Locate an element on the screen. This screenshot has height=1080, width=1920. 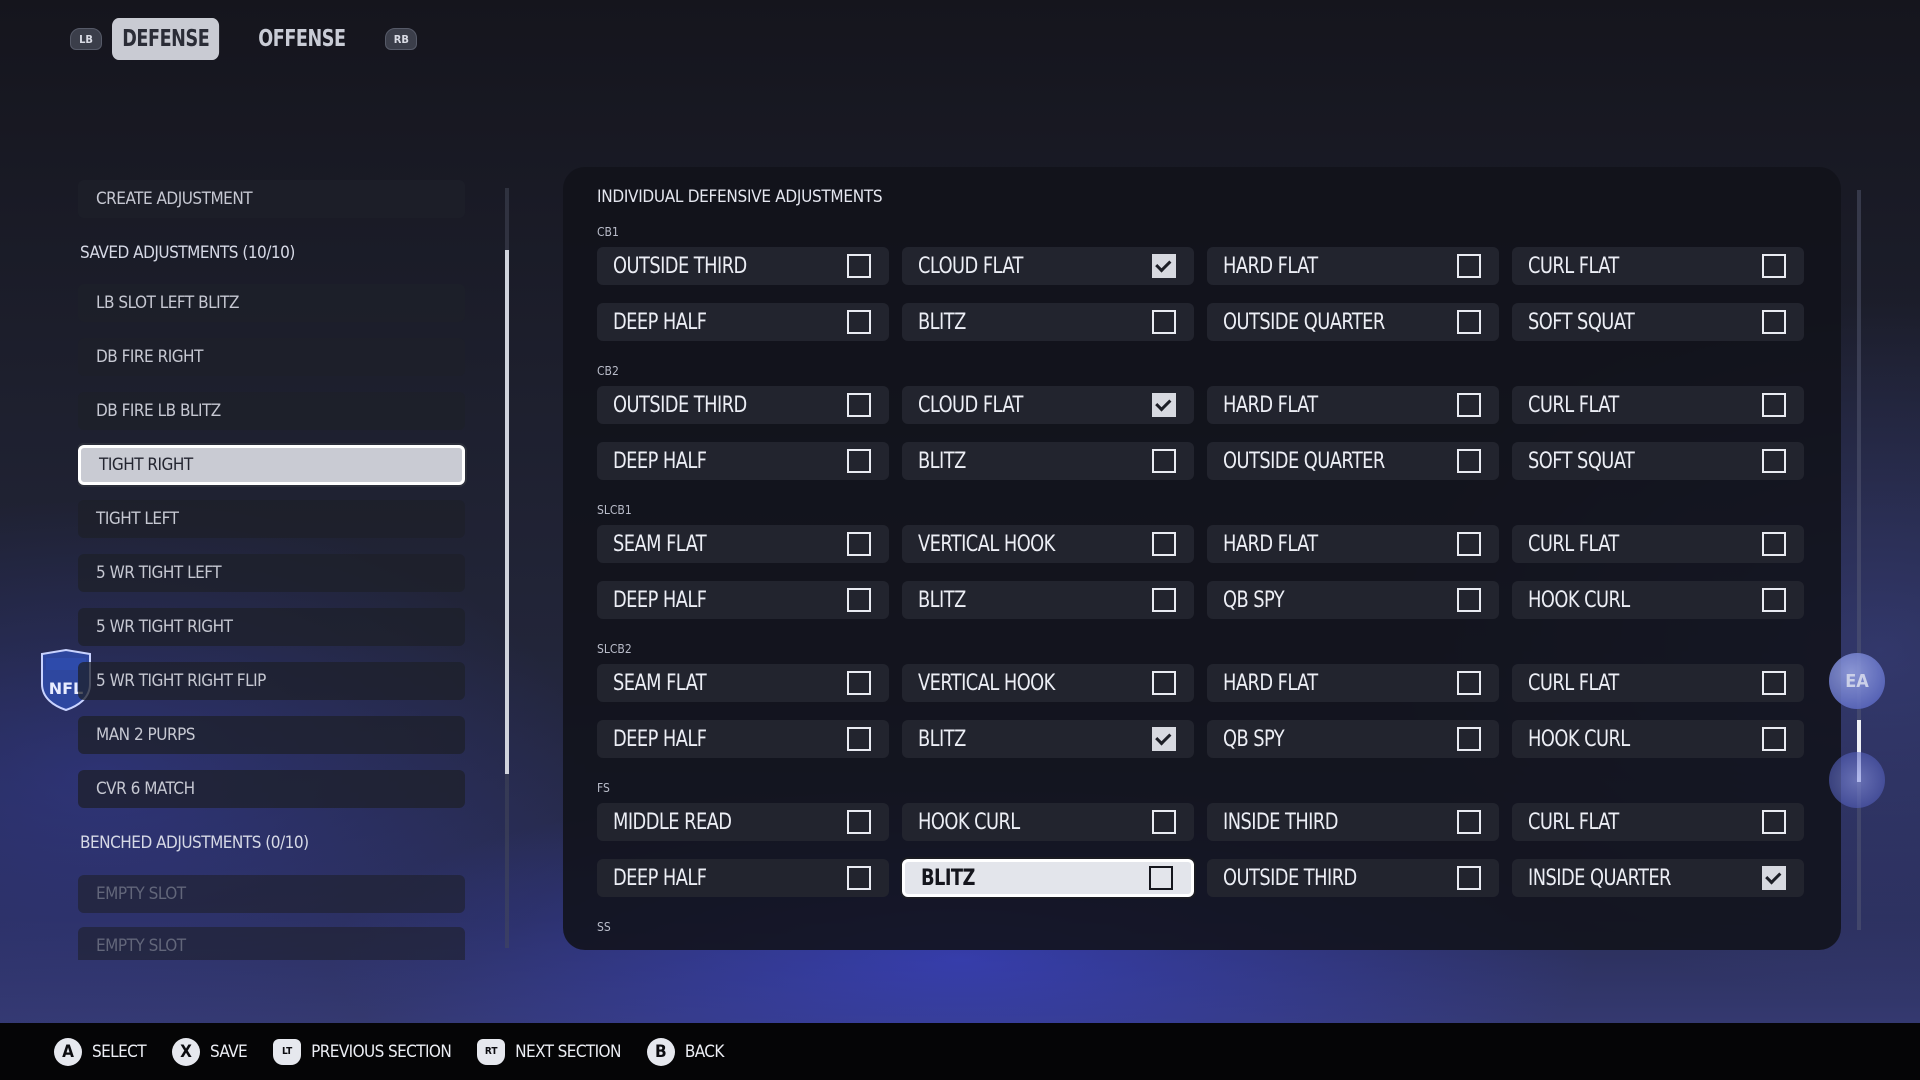
option-cb1-outside-third: OUTSIDE THIRD is located at coordinates (743, 266).